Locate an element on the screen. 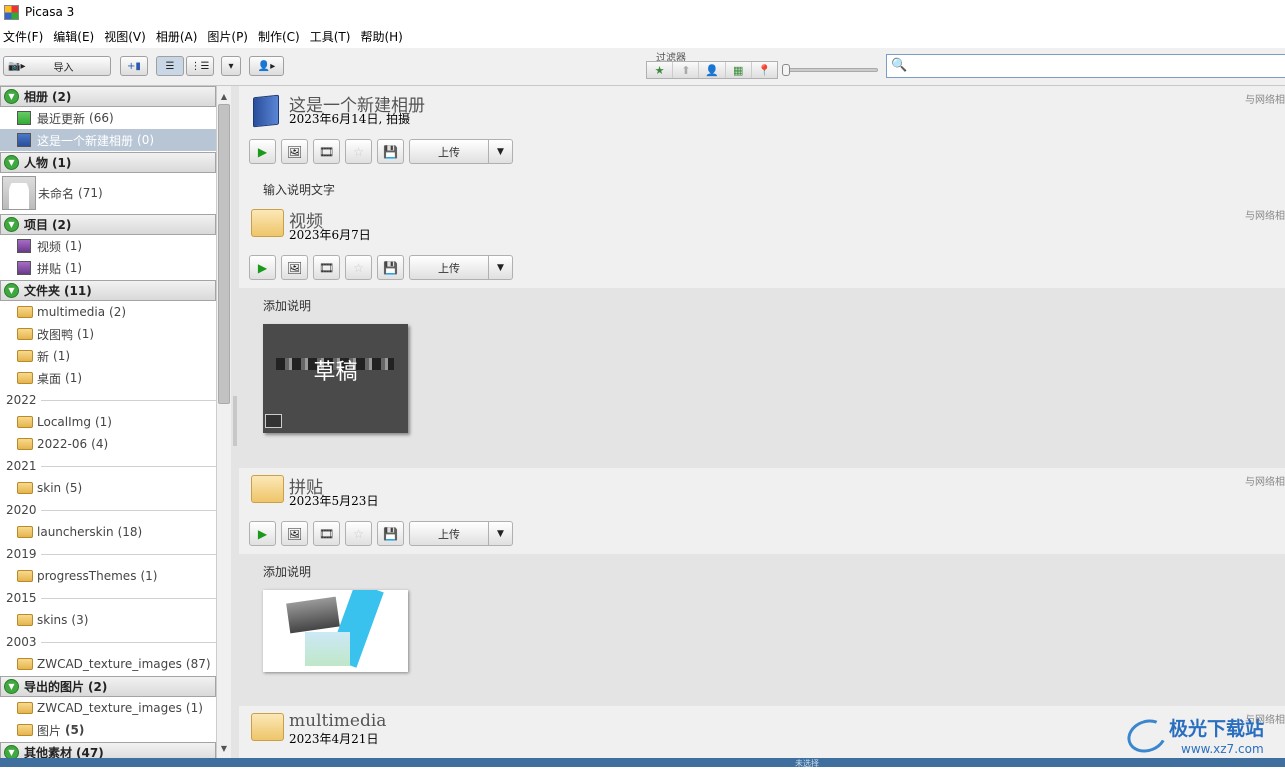 The width and height of the screenshot is (1285, 769). filter-bar: ★ ⬆ 👤 ▦ 📍 is located at coordinates (712, 70).